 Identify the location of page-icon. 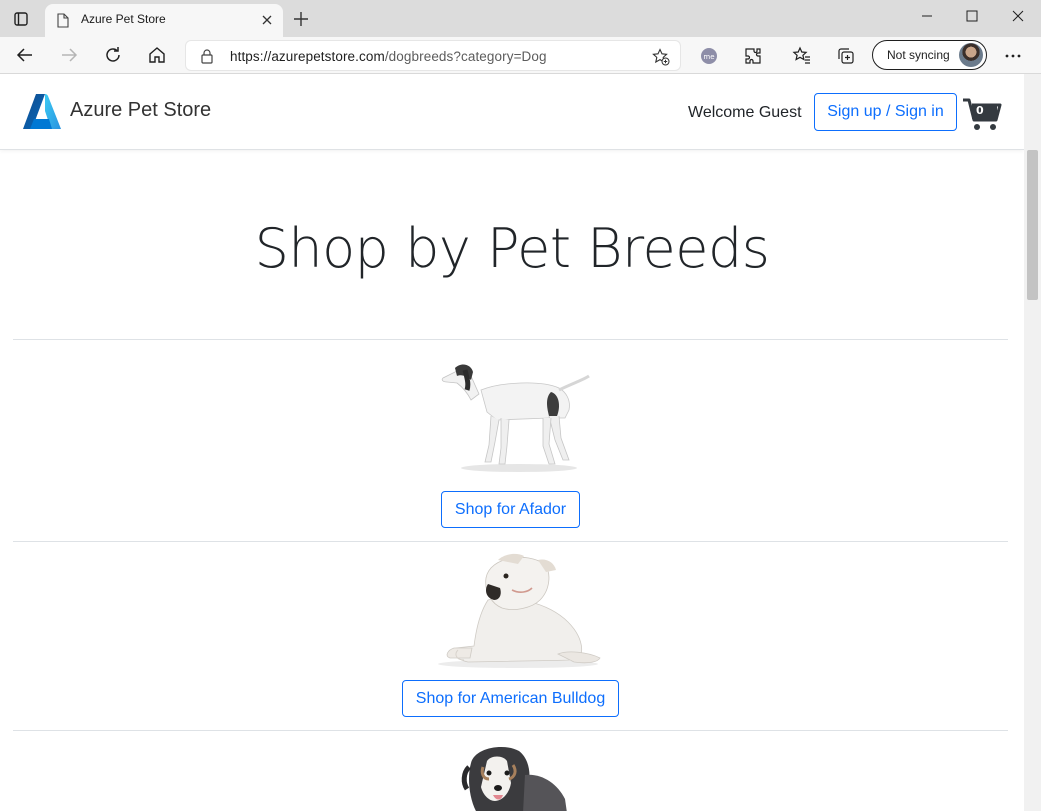
(63, 20).